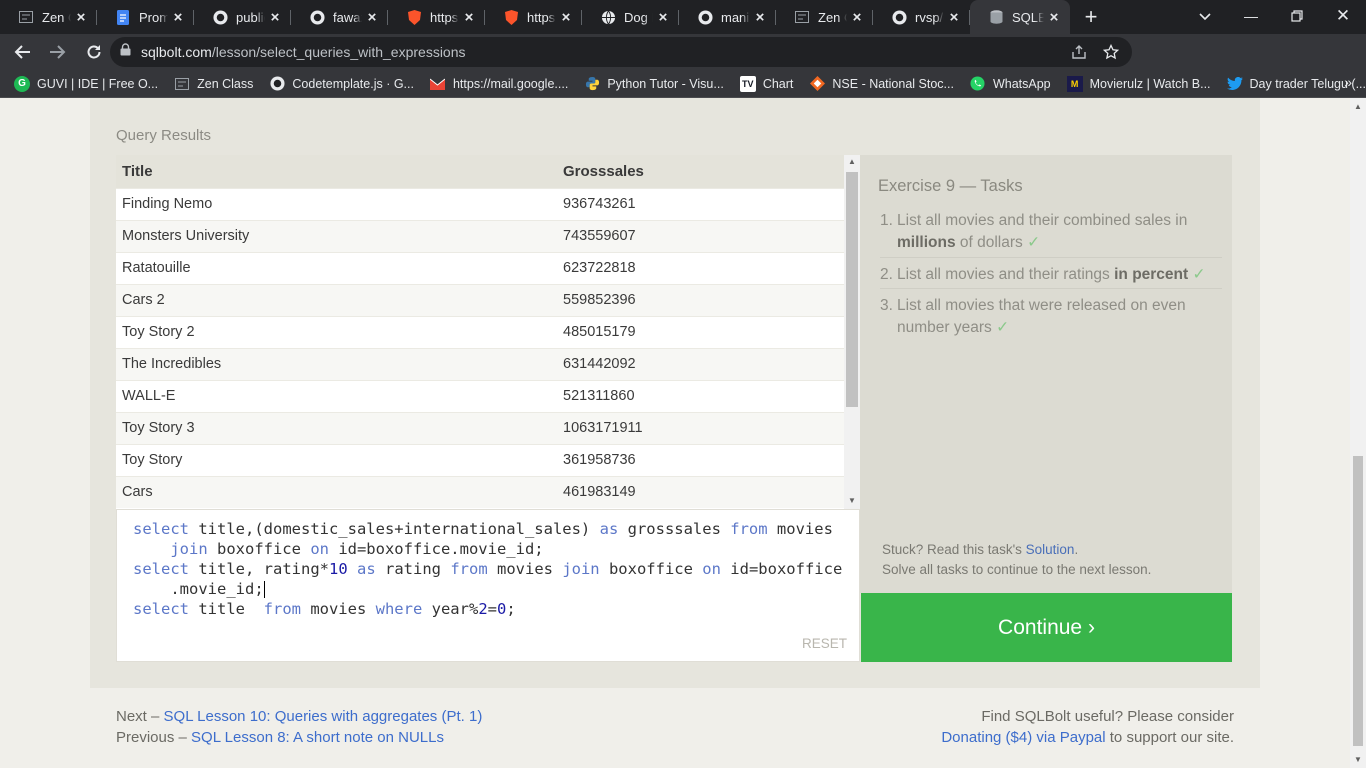 The height and width of the screenshot is (768, 1366). Describe the element at coordinates (480, 331) in the screenshot. I see `table-row: Toy Story 2 485015179` at that location.